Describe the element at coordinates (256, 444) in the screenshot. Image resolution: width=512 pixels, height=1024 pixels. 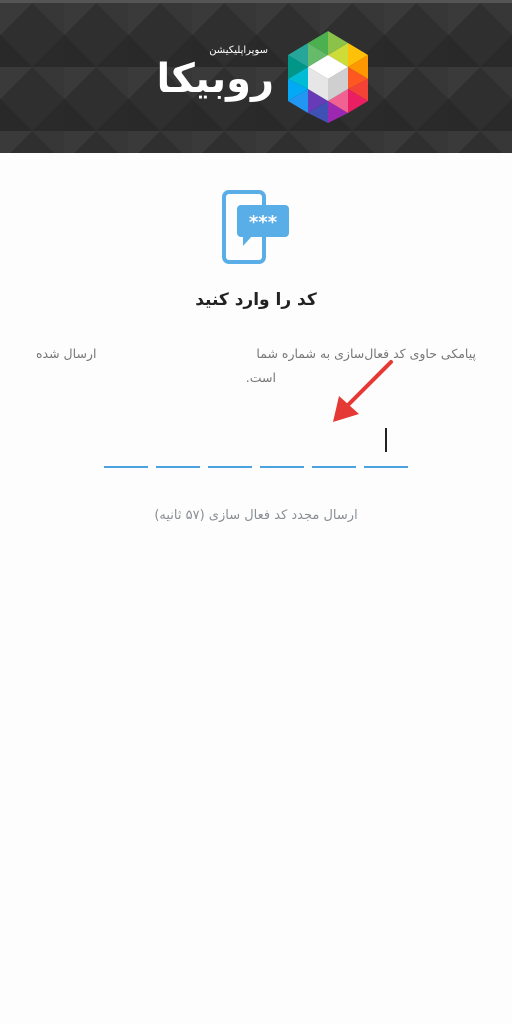
I see `verification-code-input` at that location.